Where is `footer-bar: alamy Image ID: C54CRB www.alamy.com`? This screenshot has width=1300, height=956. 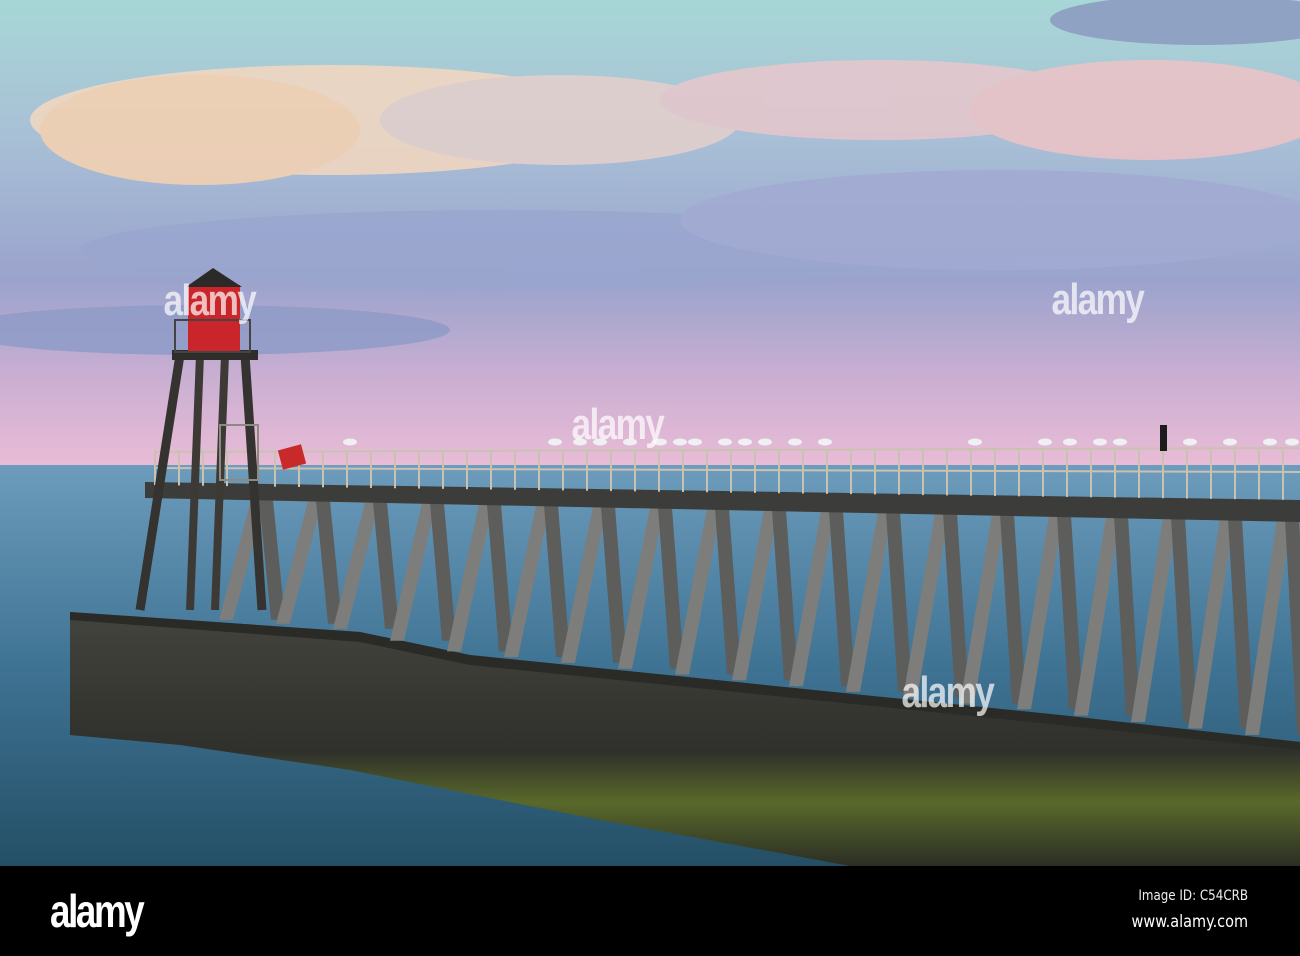
footer-bar: alamy Image ID: C54CRB www.alamy.com is located at coordinates (650, 911).